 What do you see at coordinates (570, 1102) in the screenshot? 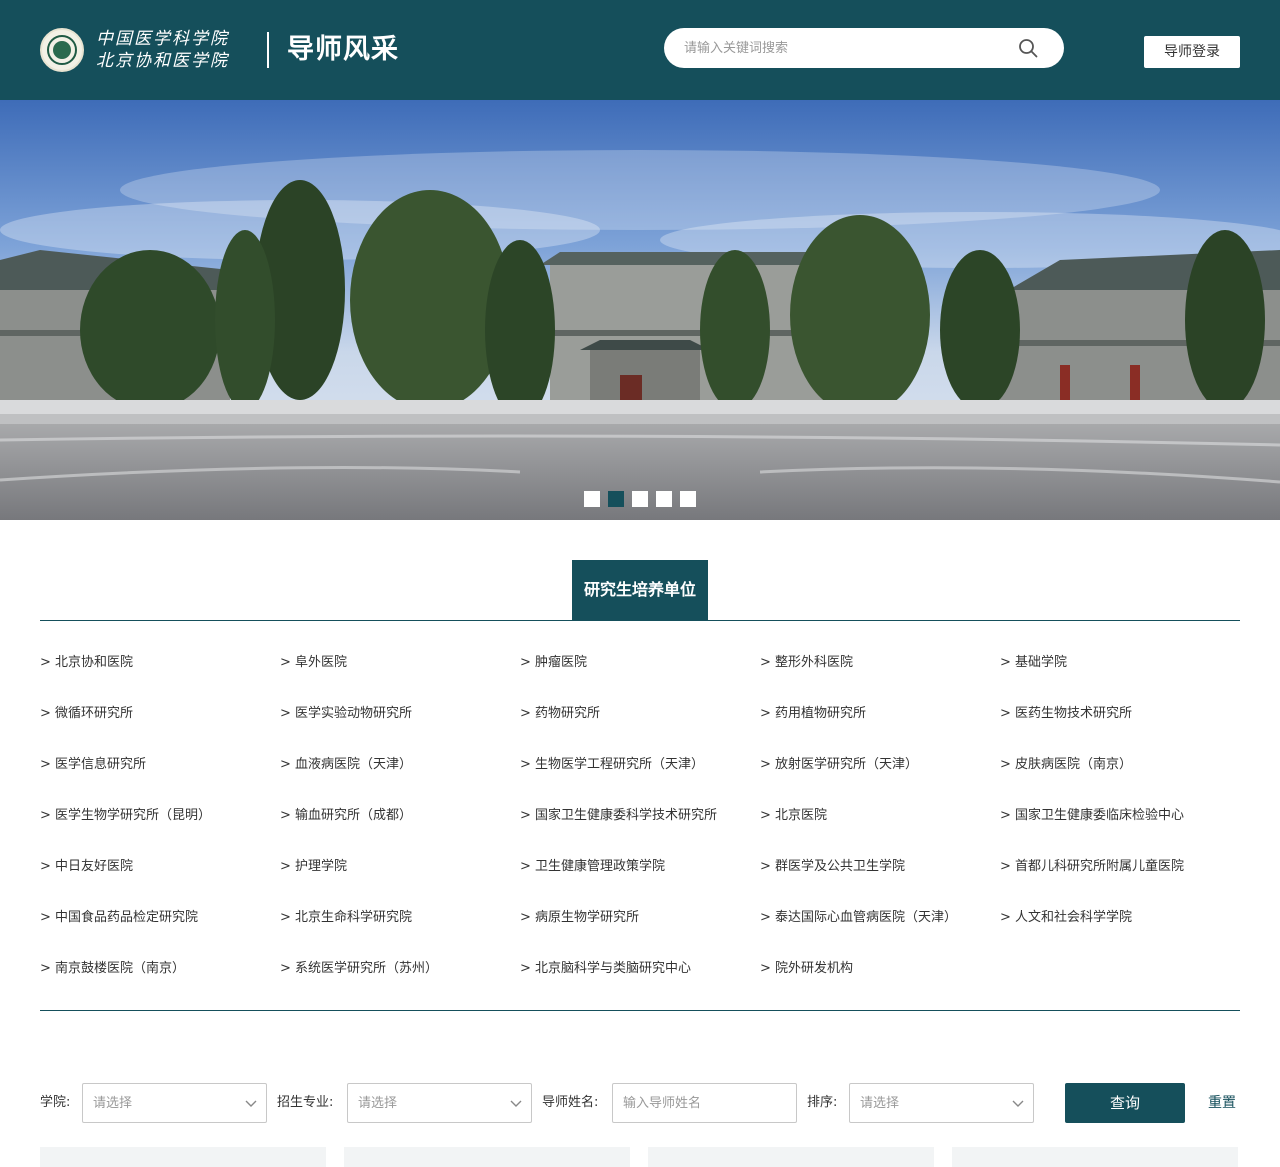
I see `tutor-name-filter-label: 导师姓名:` at bounding box center [570, 1102].